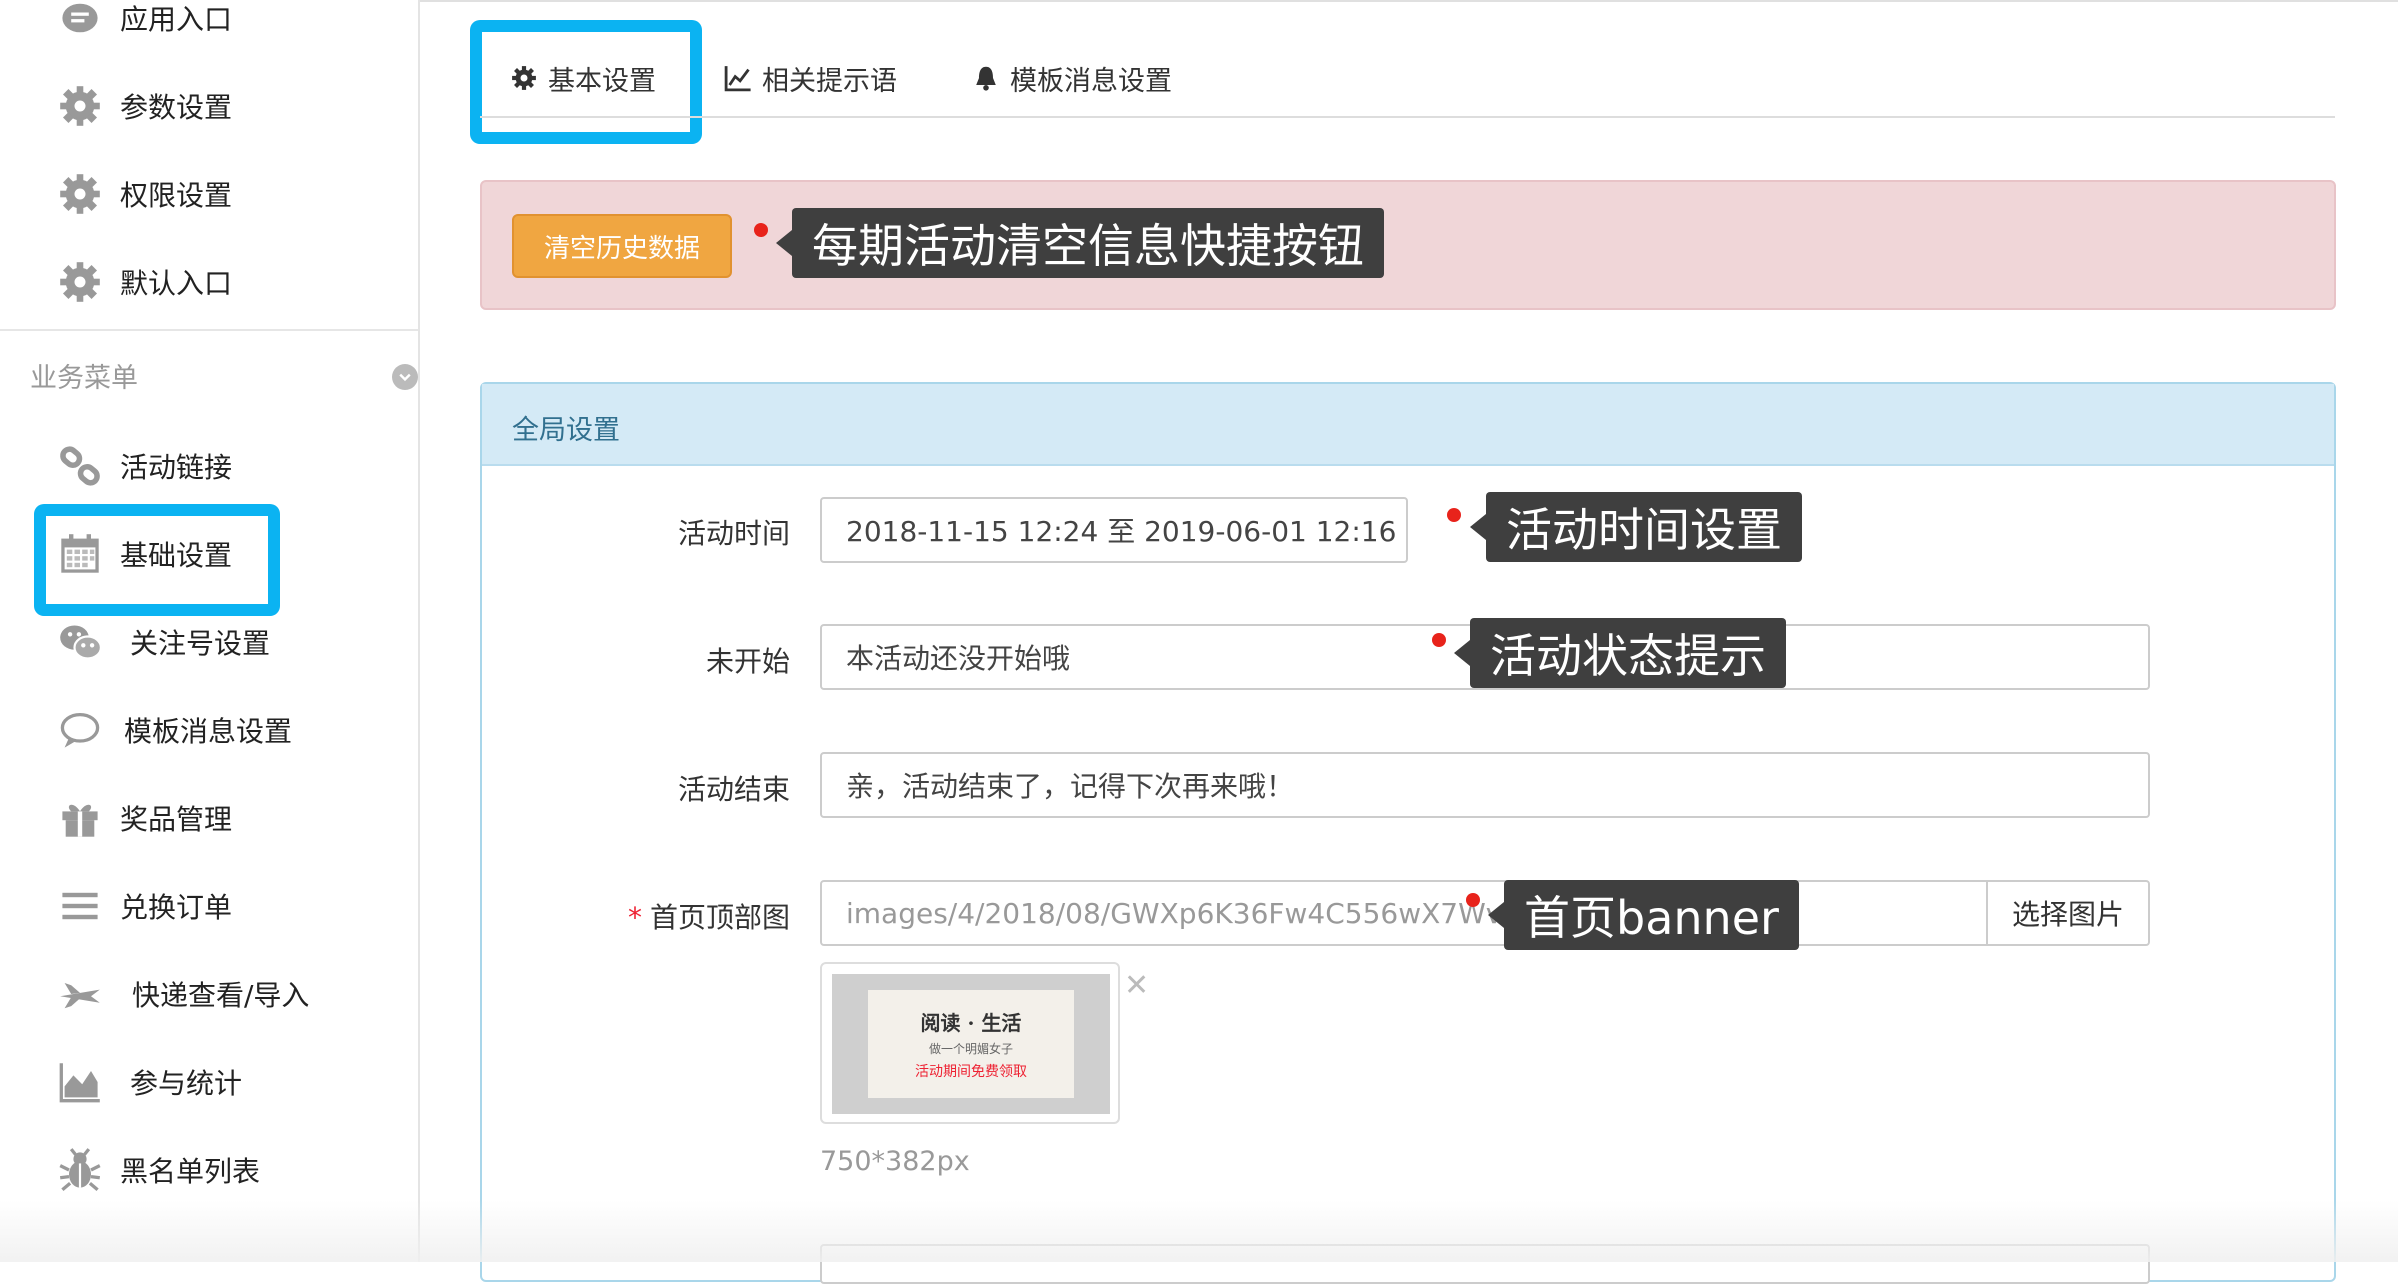  What do you see at coordinates (1136, 985) in the screenshot?
I see `remove-image-icon: ✕` at bounding box center [1136, 985].